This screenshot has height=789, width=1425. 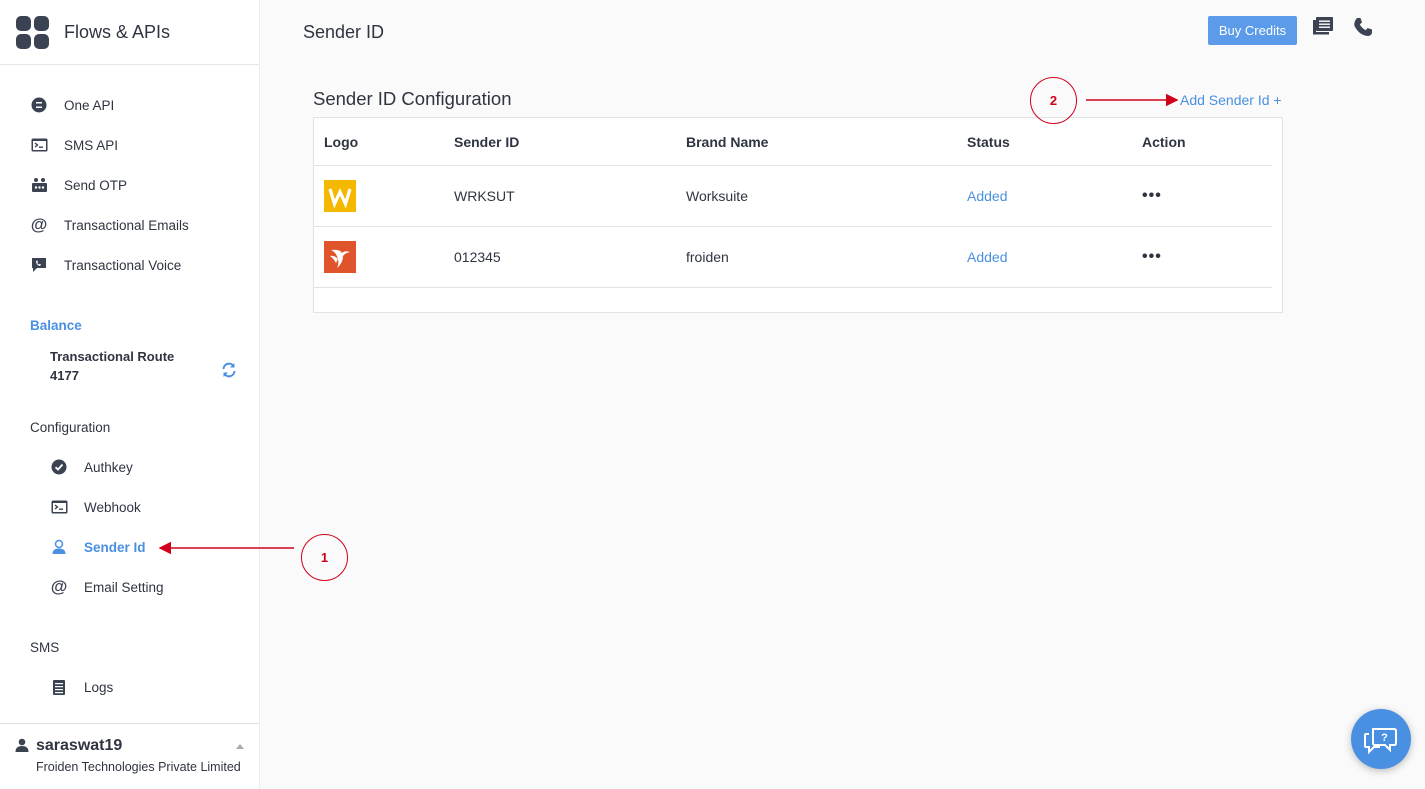 I want to click on nav-item-email-setting: @ Email Setting, so click(x=107, y=586).